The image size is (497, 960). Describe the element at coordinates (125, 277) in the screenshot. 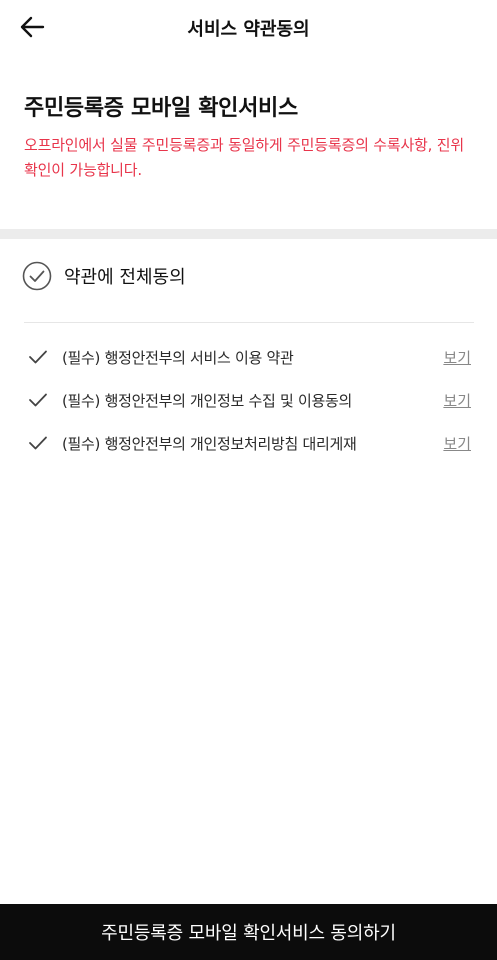

I see `agree-all-label: 약관에 전체동의` at that location.